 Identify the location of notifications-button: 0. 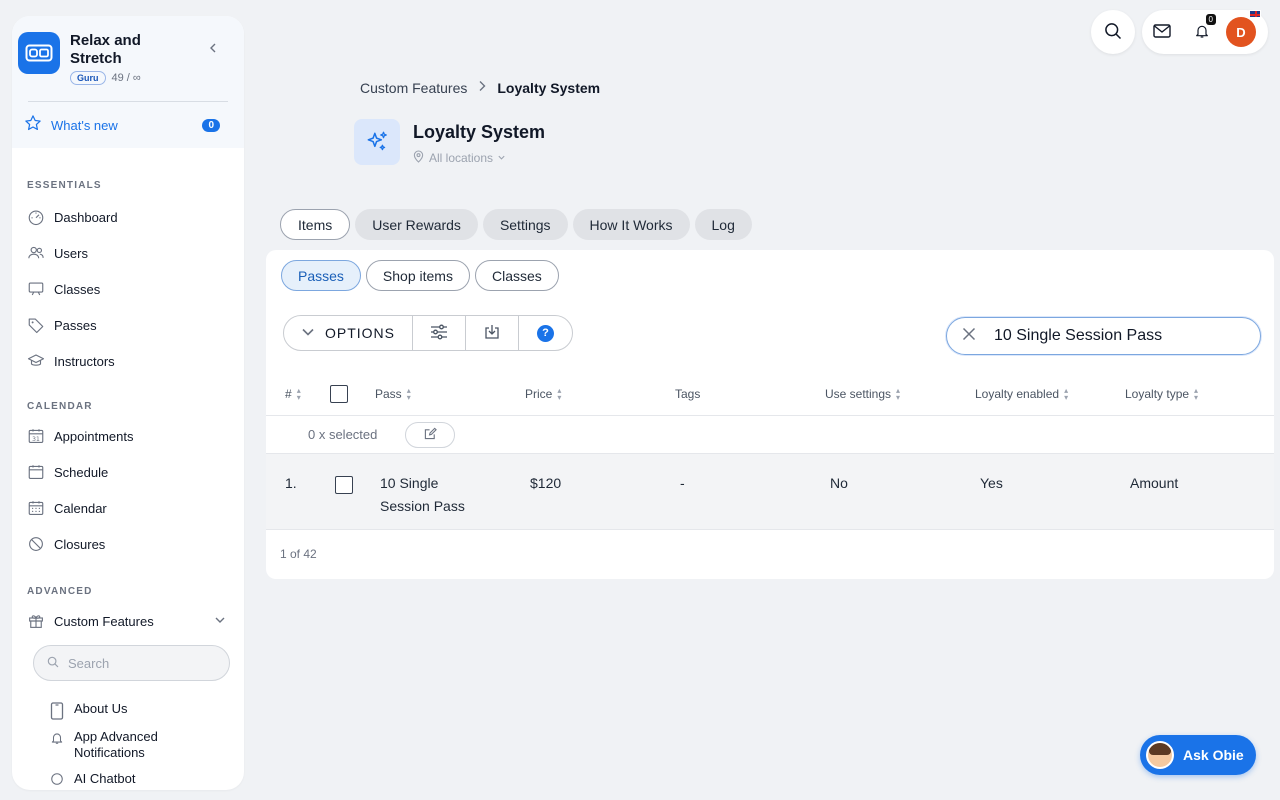
(1202, 32).